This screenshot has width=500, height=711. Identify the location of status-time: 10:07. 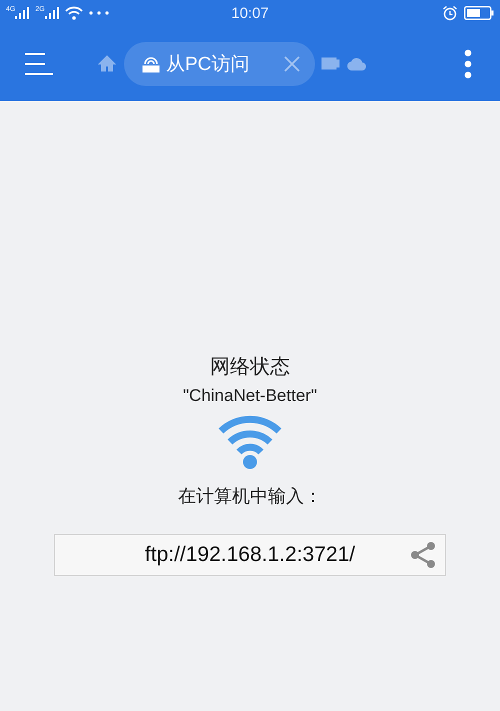
(250, 13).